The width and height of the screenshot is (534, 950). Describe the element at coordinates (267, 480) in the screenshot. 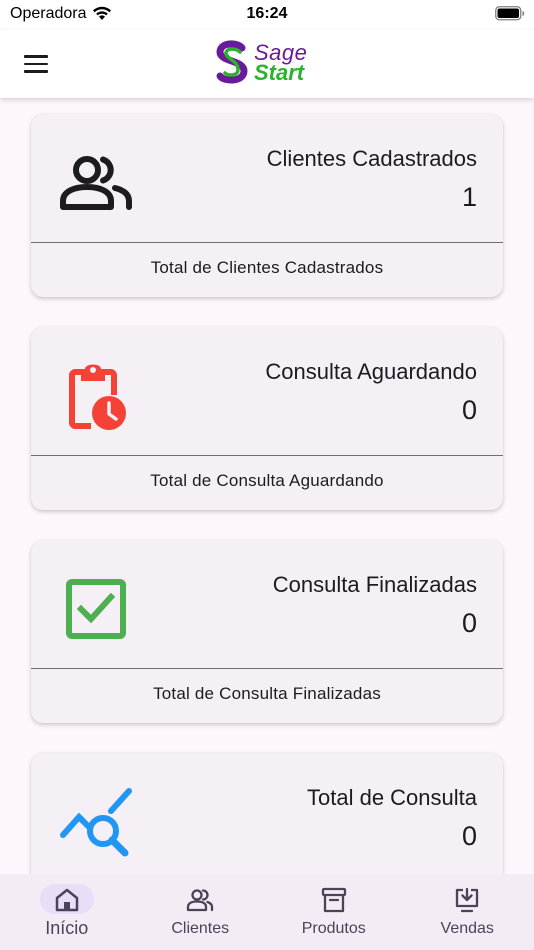

I see `card-footer: Total de Consulta Aguardando` at that location.